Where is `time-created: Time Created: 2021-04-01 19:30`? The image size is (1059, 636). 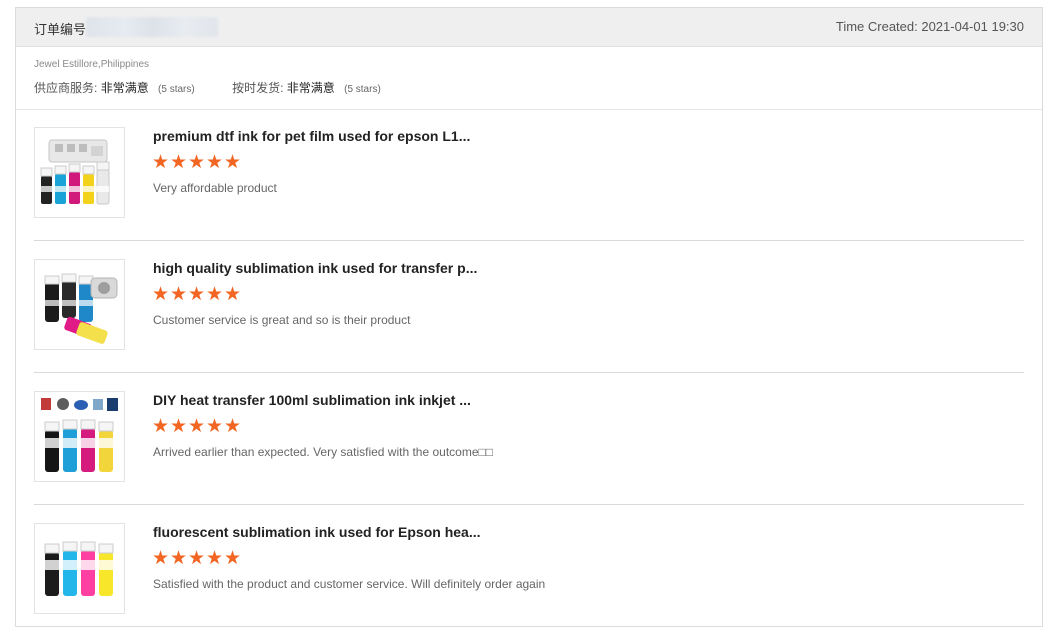 time-created: Time Created: 2021-04-01 19:30 is located at coordinates (929, 26).